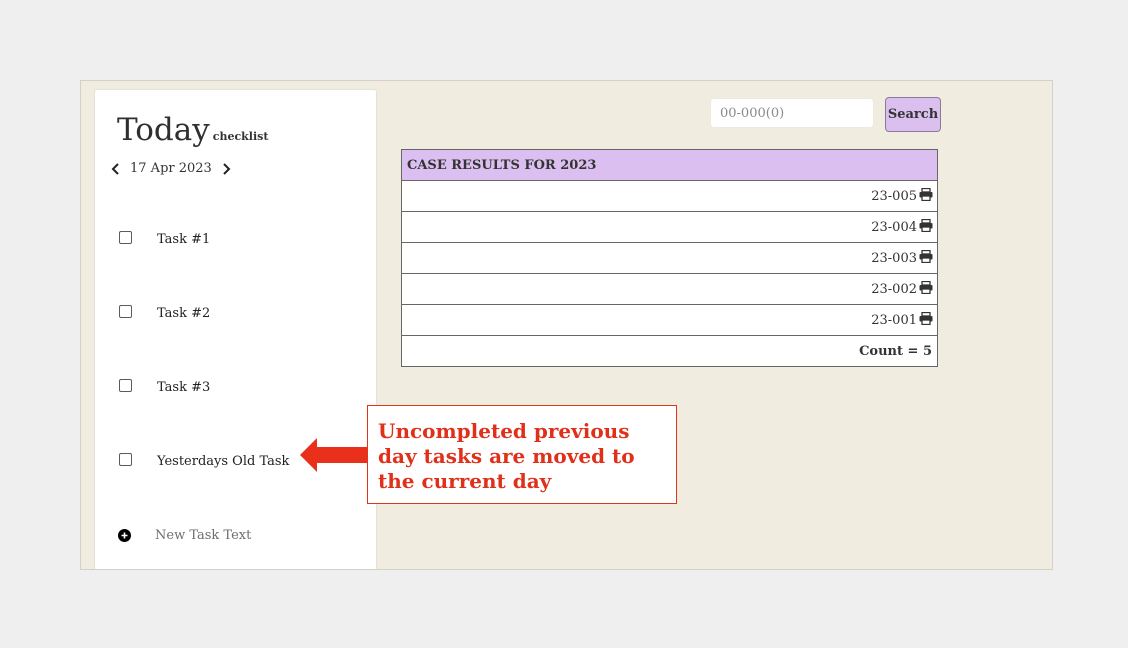 This screenshot has height=648, width=1128. I want to click on table-cell: 23-003, so click(669, 258).